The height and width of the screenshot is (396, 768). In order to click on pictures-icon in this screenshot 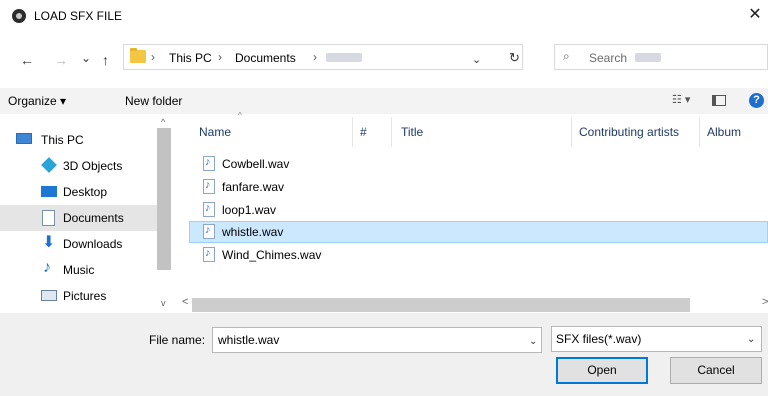, I will do `click(49, 295)`.